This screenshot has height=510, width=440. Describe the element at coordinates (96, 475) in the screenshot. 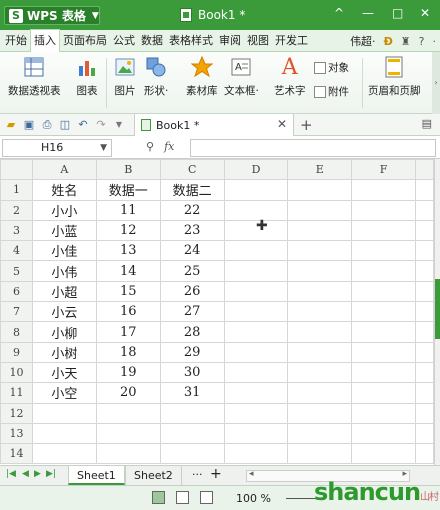

I see `sheet-tab-sheet1: Sheet1` at that location.